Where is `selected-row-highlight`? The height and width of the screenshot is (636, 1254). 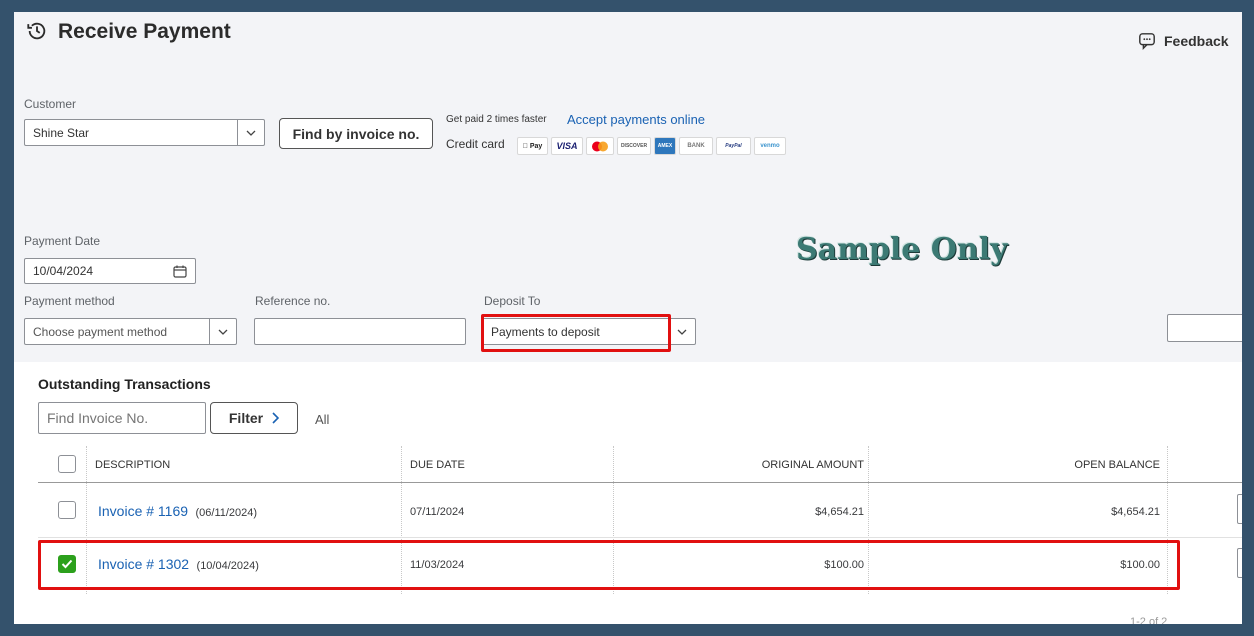 selected-row-highlight is located at coordinates (609, 565).